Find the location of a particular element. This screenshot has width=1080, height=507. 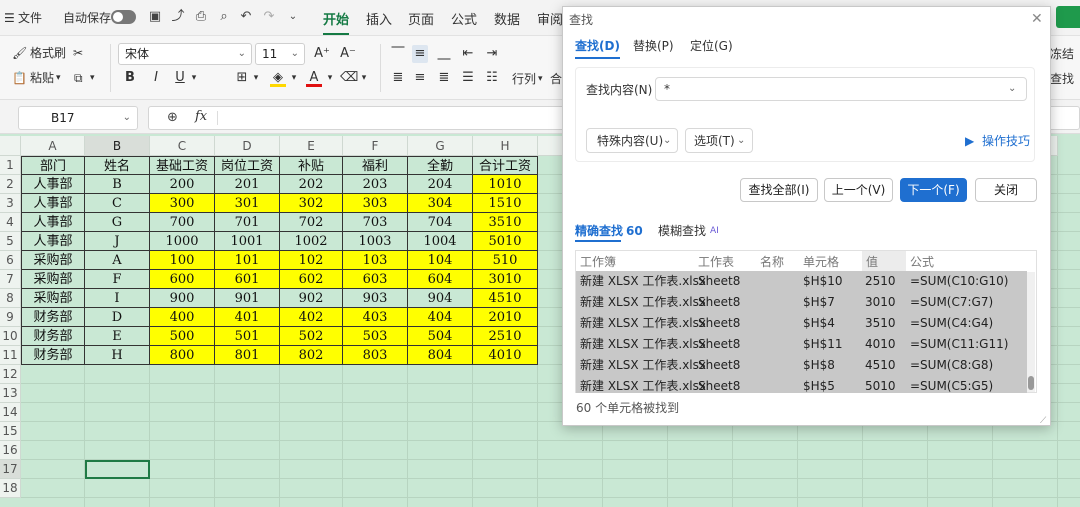

table-cell: 603 is located at coordinates (375, 279).